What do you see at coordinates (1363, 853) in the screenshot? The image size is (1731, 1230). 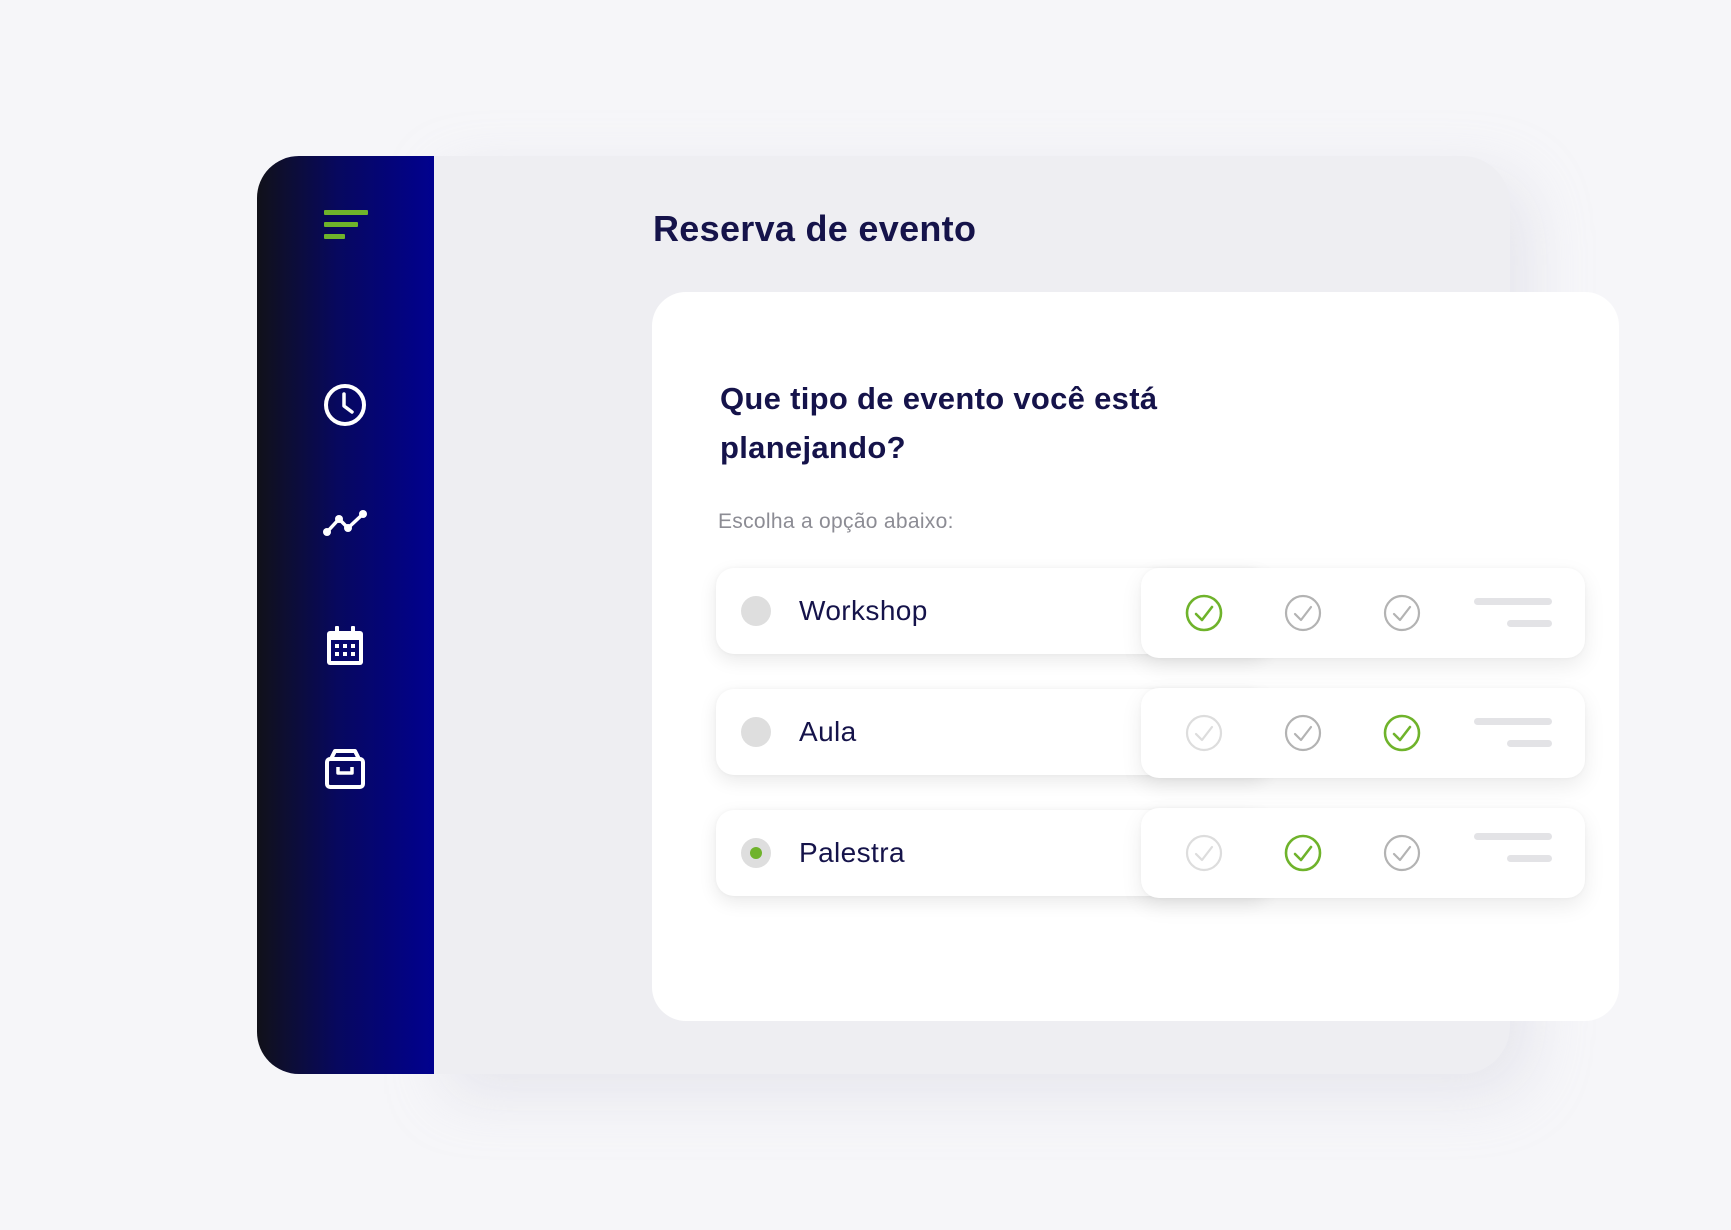 I see `rating-row-palestra` at bounding box center [1363, 853].